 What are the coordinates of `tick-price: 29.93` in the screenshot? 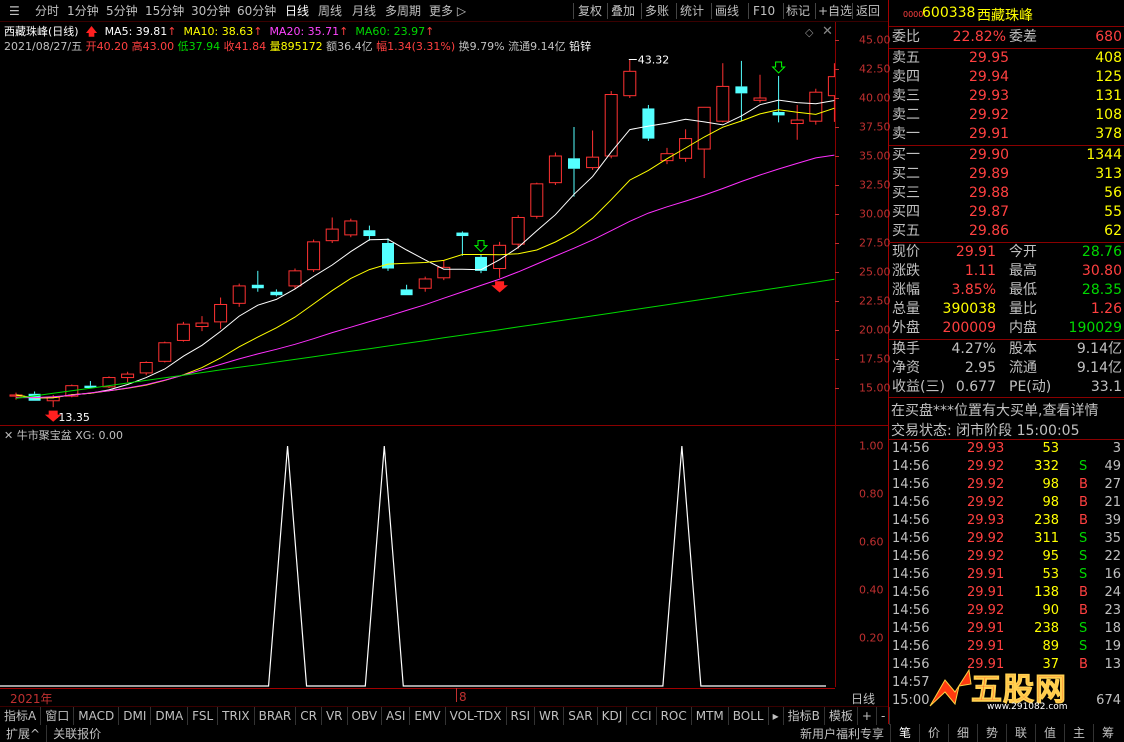 It's located at (986, 448).